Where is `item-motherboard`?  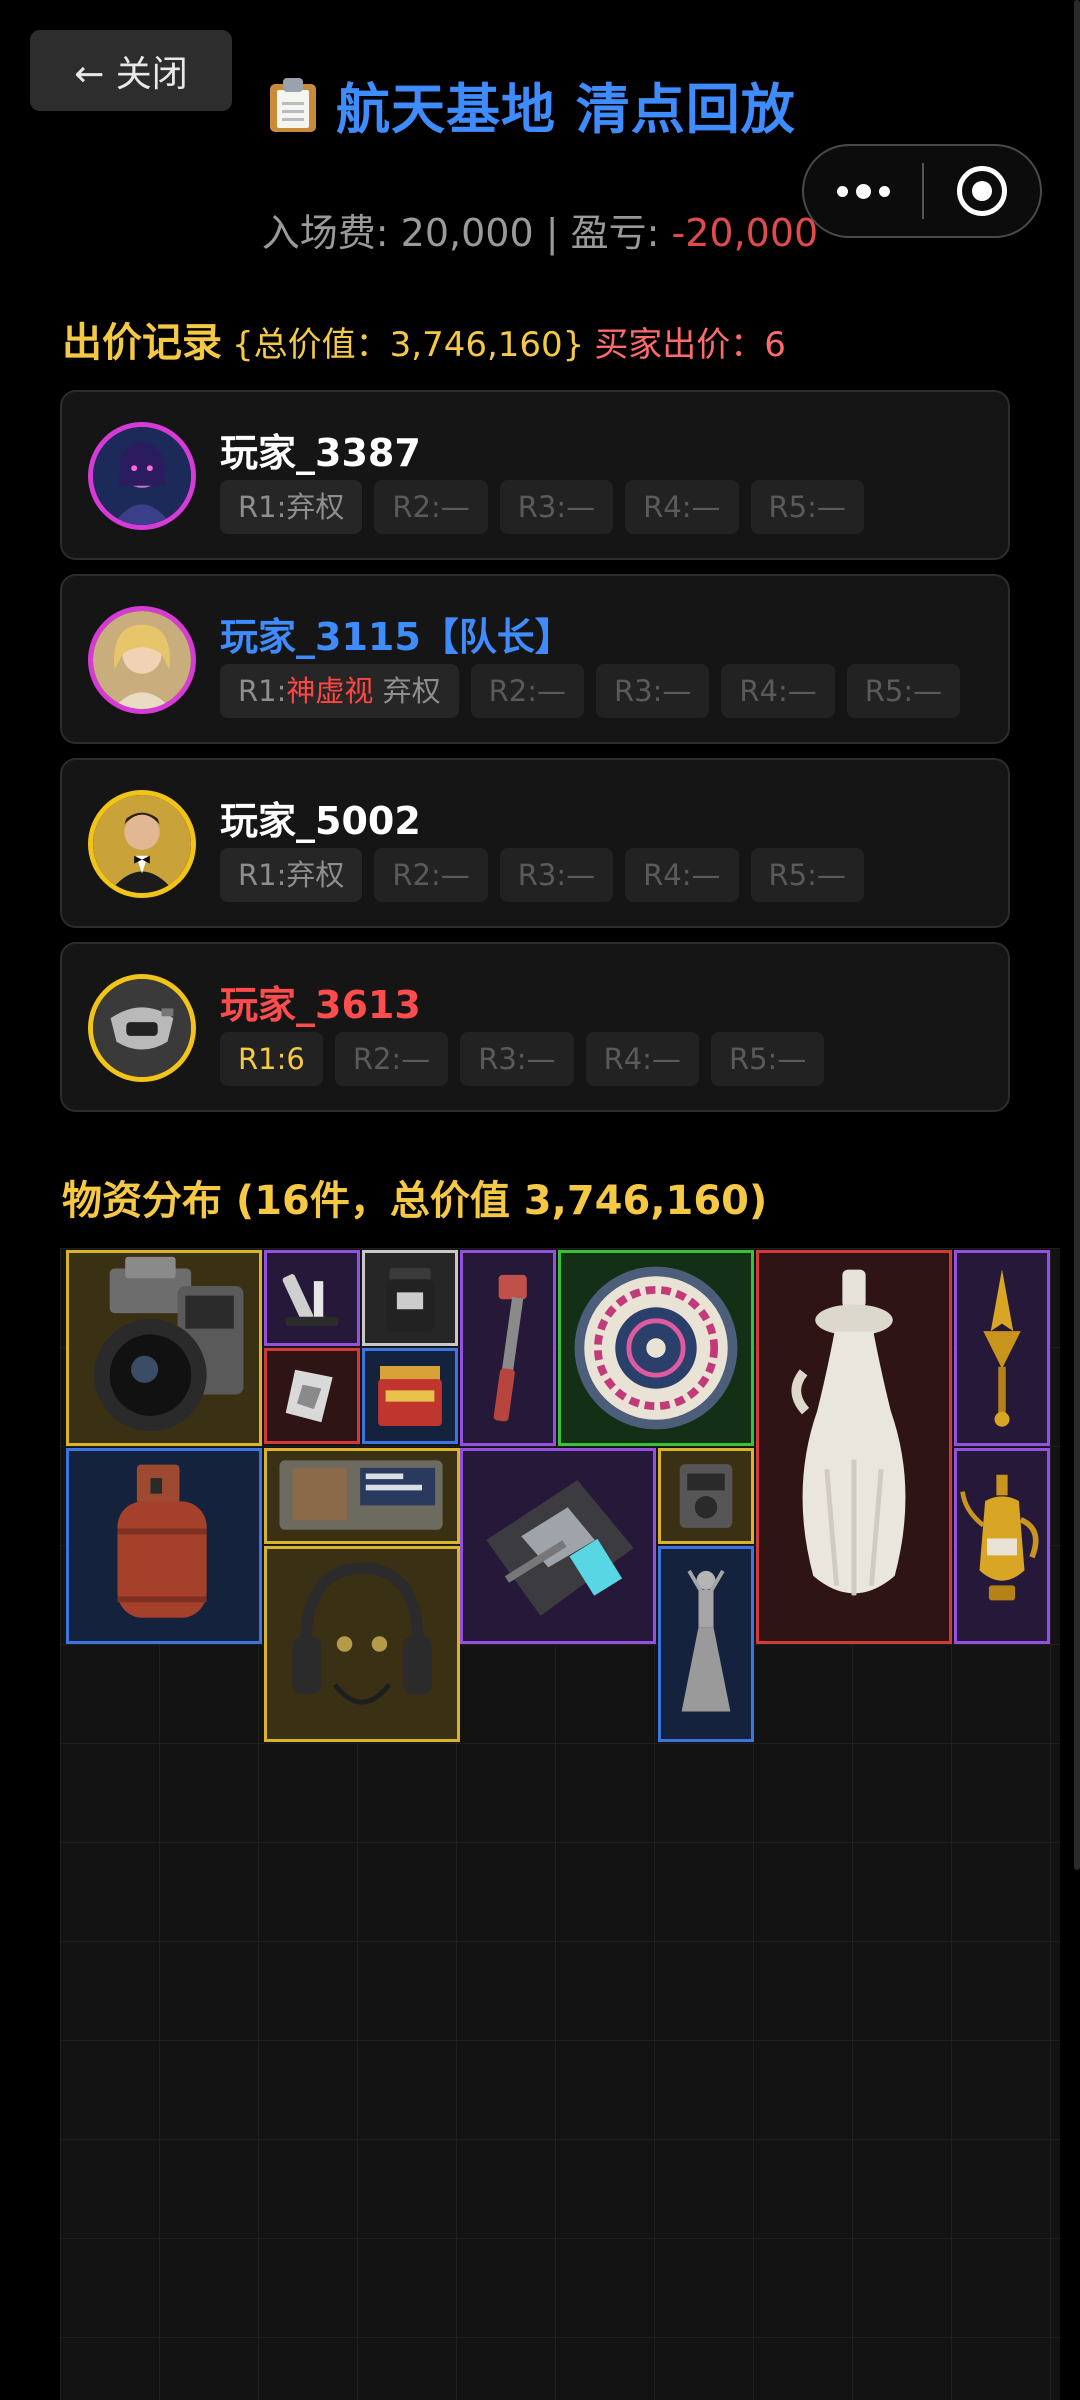
item-motherboard is located at coordinates (558, 1546).